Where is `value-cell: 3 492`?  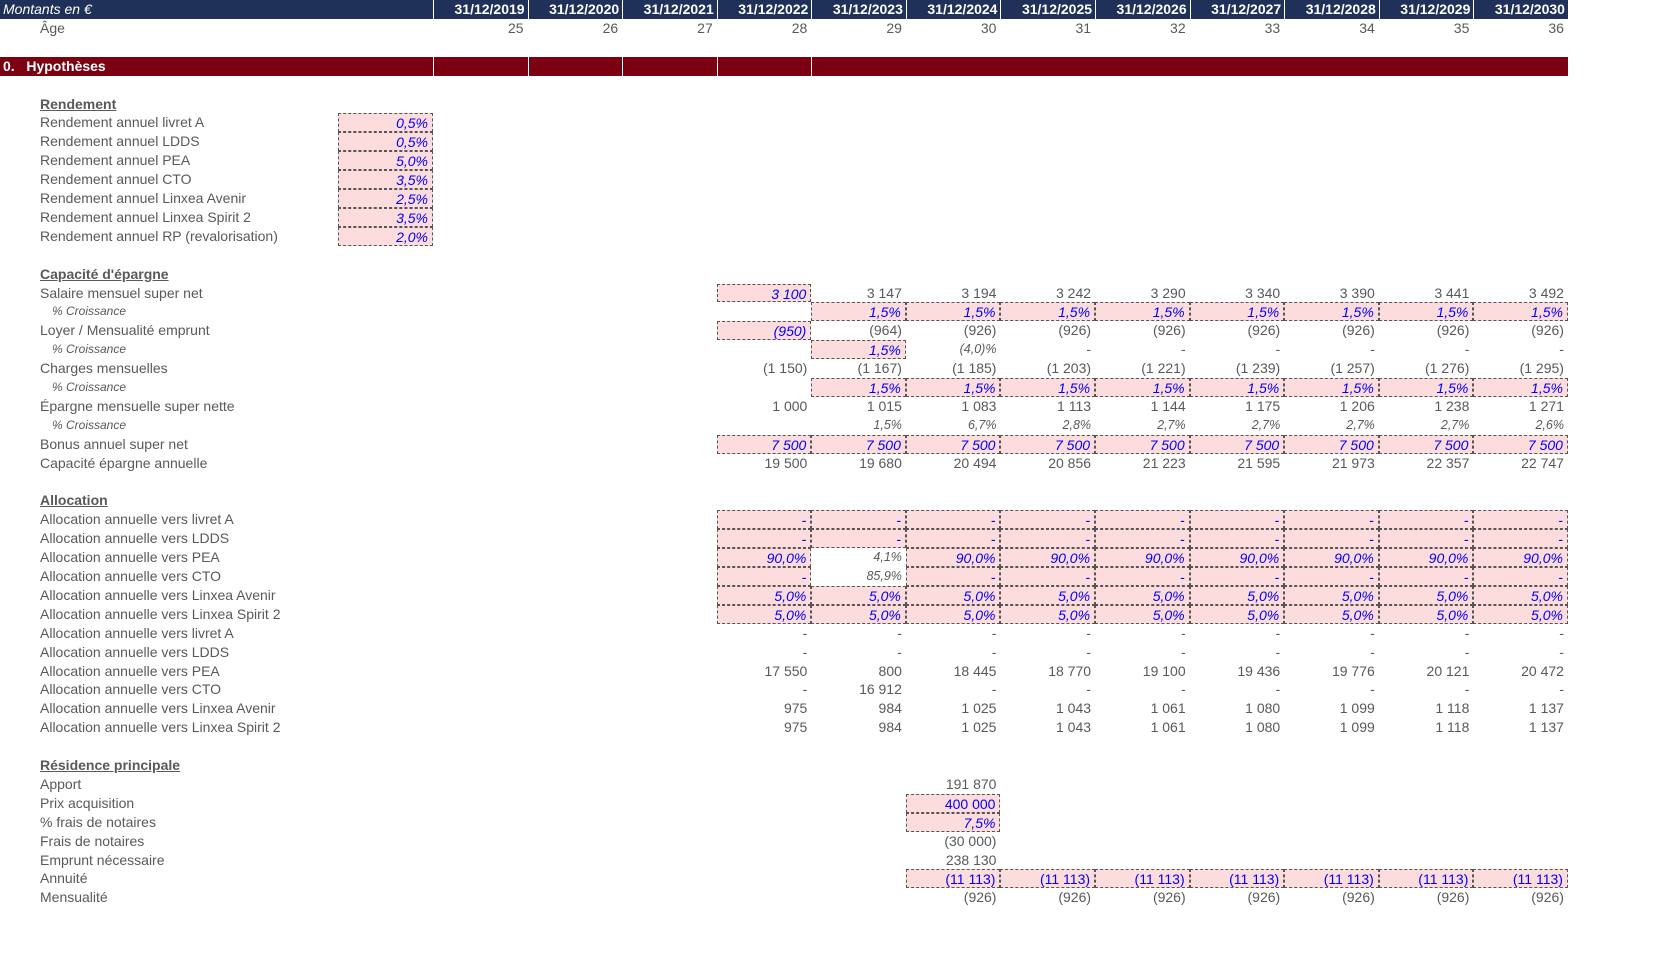
value-cell: 3 492 is located at coordinates (1520, 293).